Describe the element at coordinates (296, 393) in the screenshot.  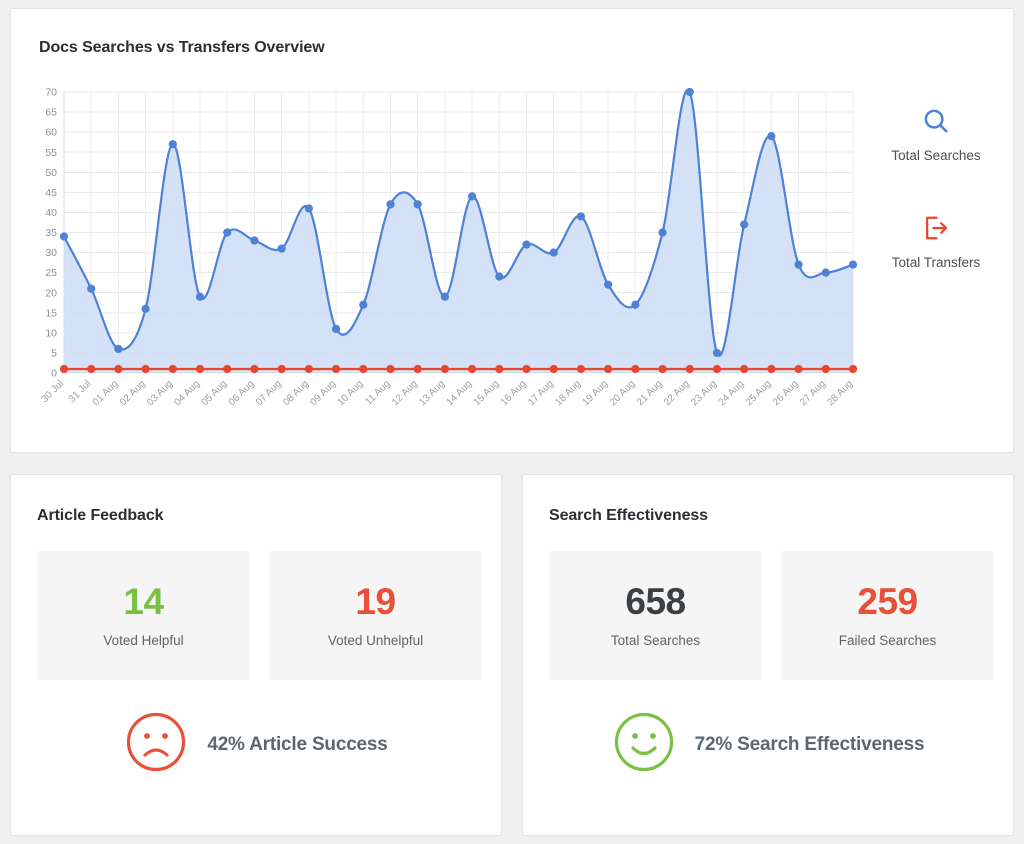
I see `svg-text: 08 Aug` at that location.